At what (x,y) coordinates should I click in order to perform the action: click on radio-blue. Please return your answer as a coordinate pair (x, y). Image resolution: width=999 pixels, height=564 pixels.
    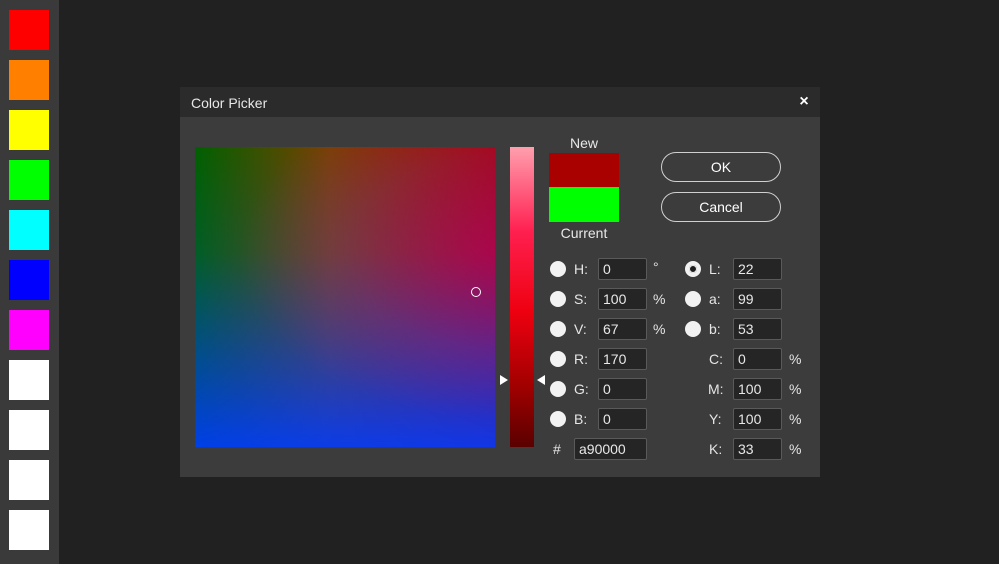
    Looking at the image, I should click on (558, 419).